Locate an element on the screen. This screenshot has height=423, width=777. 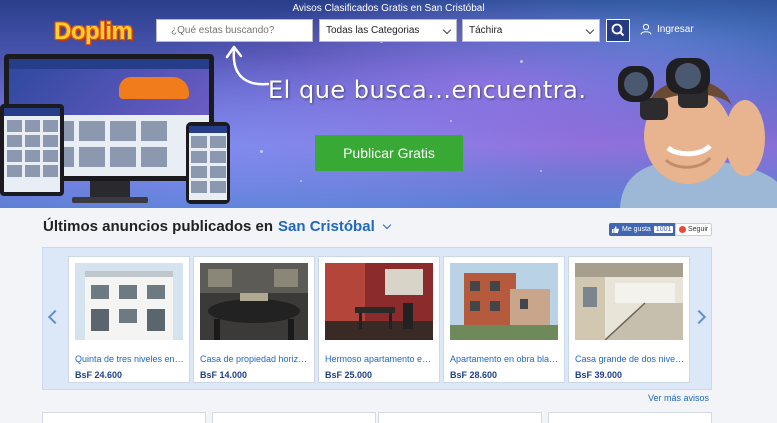
login-link: Ingresar is located at coordinates (667, 29).